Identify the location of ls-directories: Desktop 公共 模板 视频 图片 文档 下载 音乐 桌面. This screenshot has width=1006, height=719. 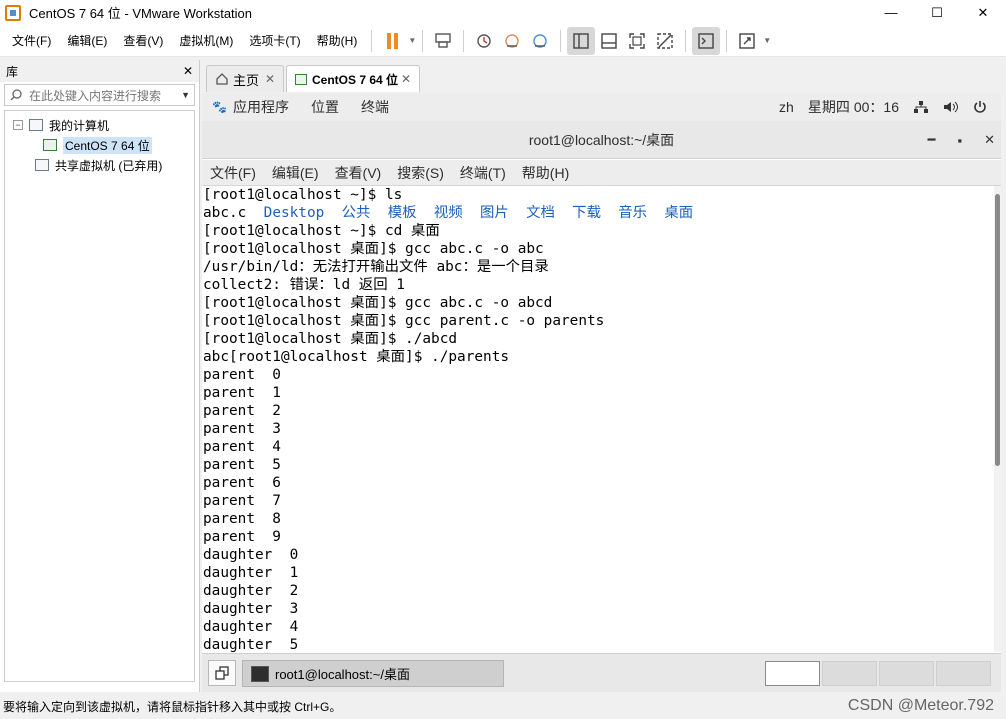
(470, 213).